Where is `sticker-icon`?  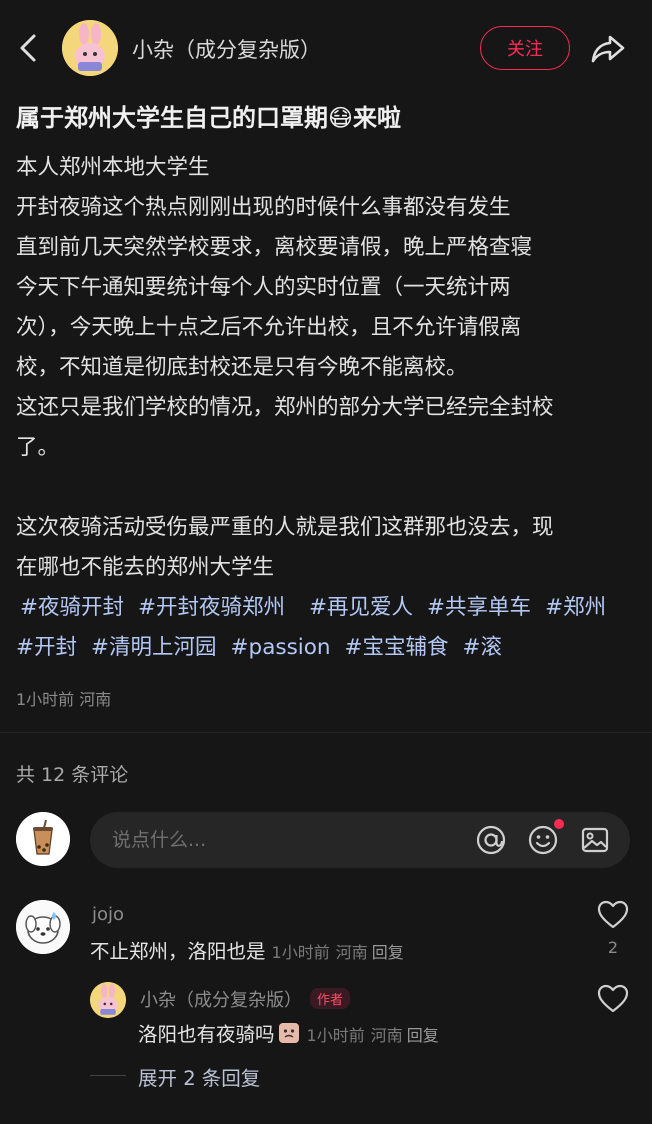
sticker-icon is located at coordinates (288, 1033).